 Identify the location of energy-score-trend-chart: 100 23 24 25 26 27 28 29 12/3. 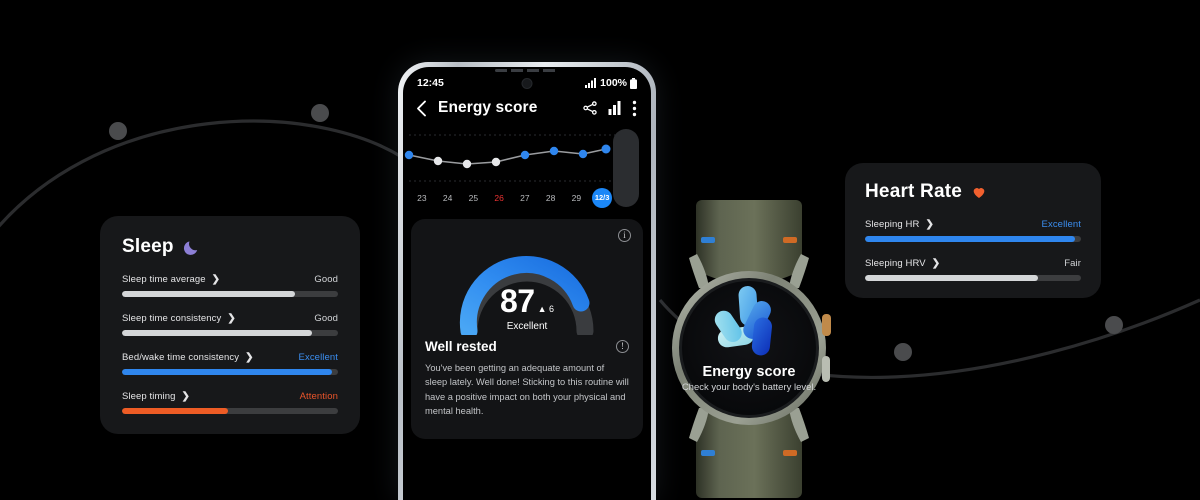
(527, 170).